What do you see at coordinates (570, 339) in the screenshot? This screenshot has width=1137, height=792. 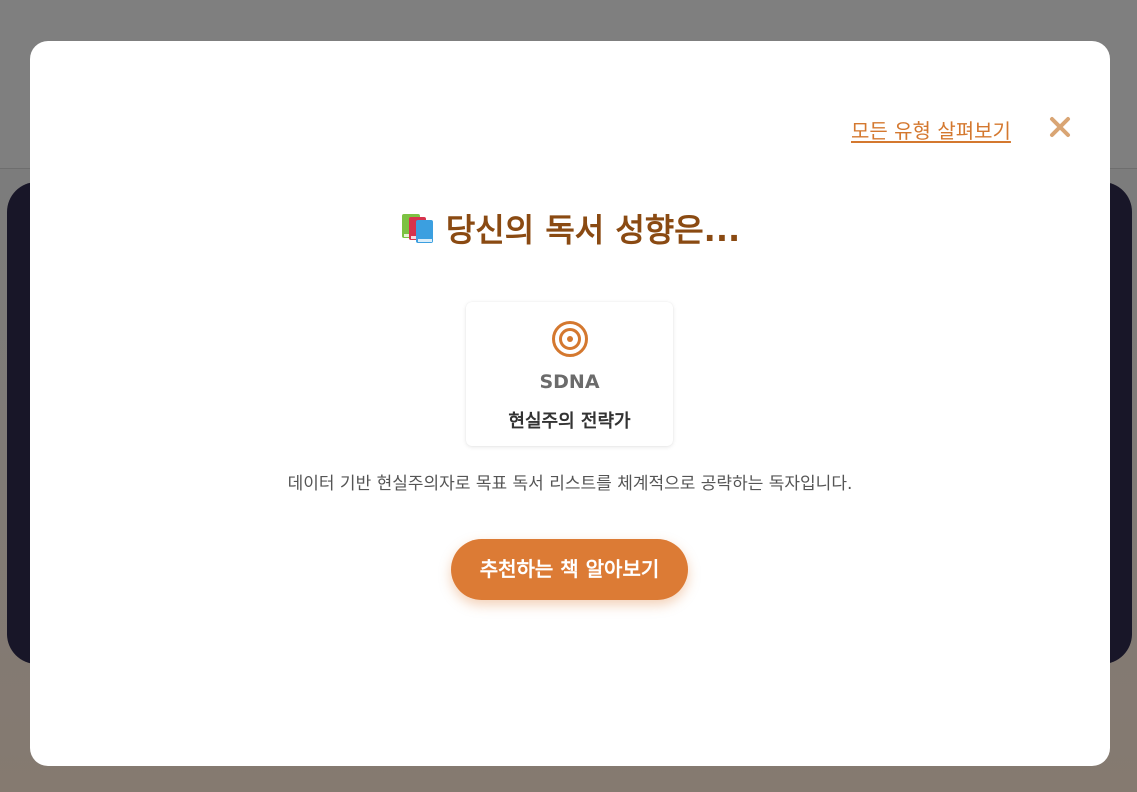 I see `target-icon` at bounding box center [570, 339].